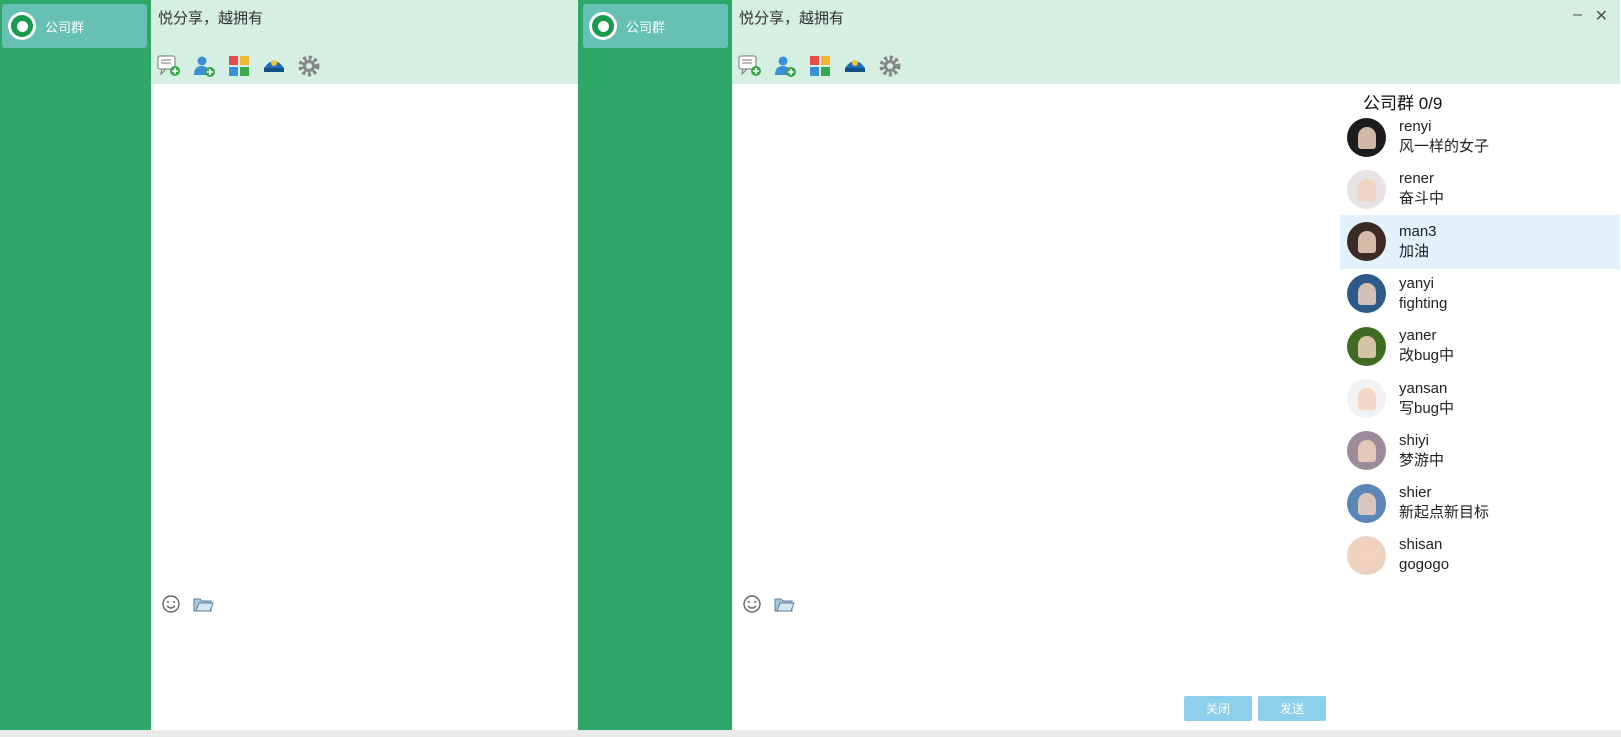  I want to click on member-status: 风一样的女子, so click(1444, 146).